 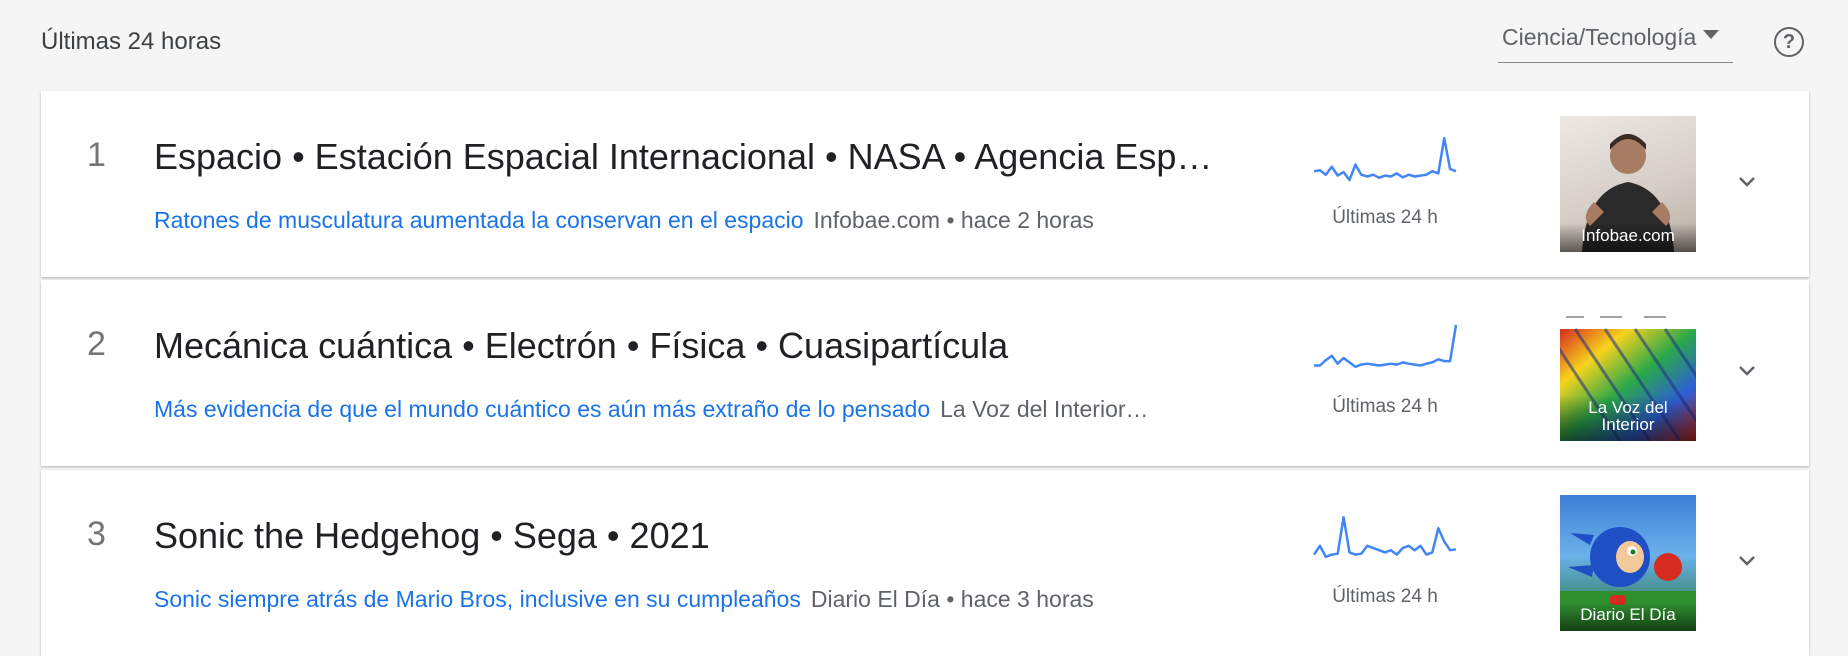 I want to click on image-caption: La Voz del Interior, so click(x=1628, y=418).